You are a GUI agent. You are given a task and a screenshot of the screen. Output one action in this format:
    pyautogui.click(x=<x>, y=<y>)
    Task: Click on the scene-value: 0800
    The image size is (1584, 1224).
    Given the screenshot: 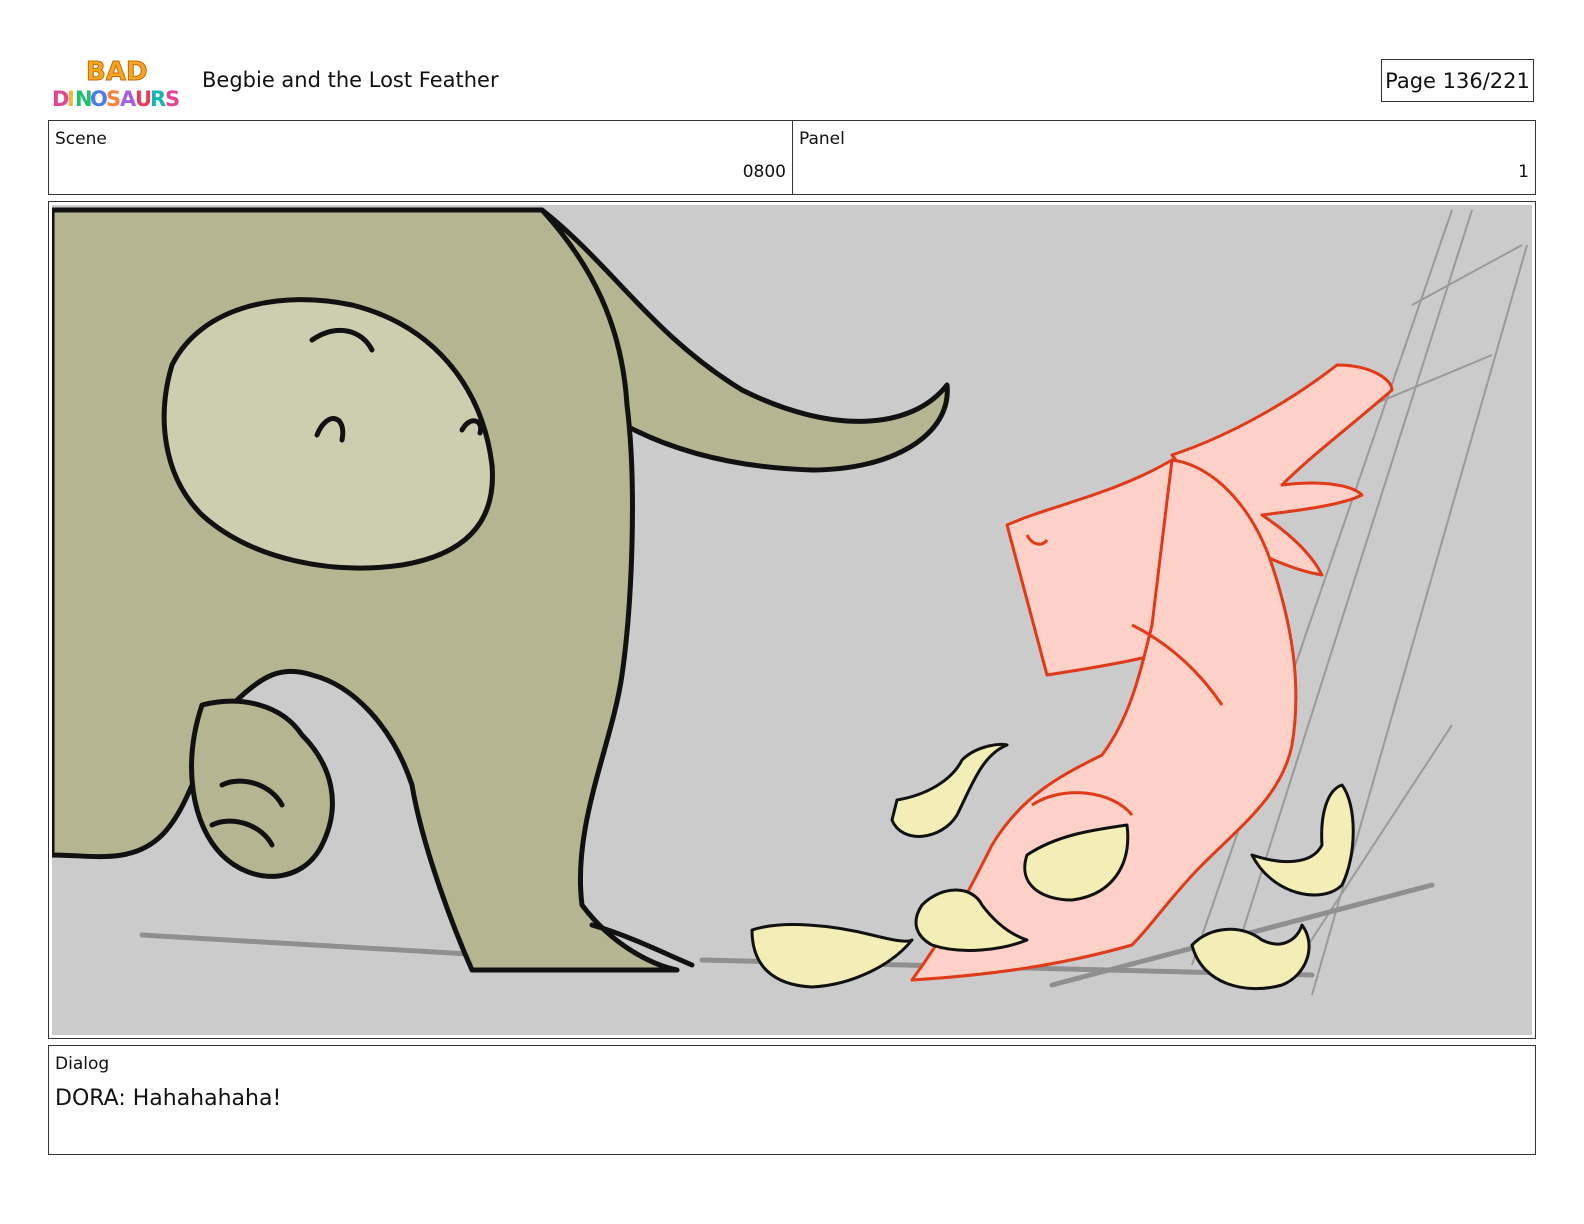 What is the action you would take?
    pyautogui.click(x=764, y=172)
    